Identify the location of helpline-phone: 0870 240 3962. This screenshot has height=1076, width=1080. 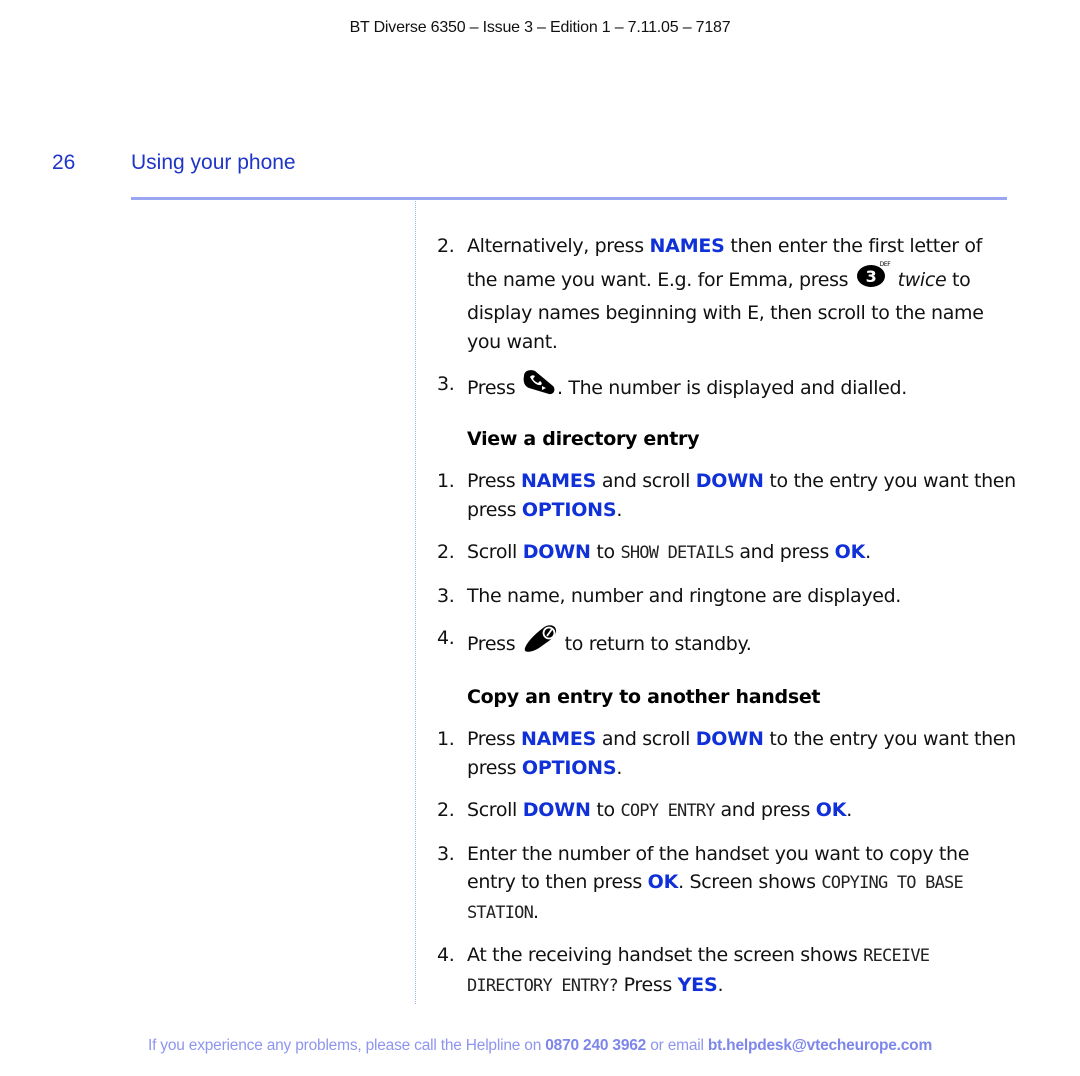
(596, 1045).